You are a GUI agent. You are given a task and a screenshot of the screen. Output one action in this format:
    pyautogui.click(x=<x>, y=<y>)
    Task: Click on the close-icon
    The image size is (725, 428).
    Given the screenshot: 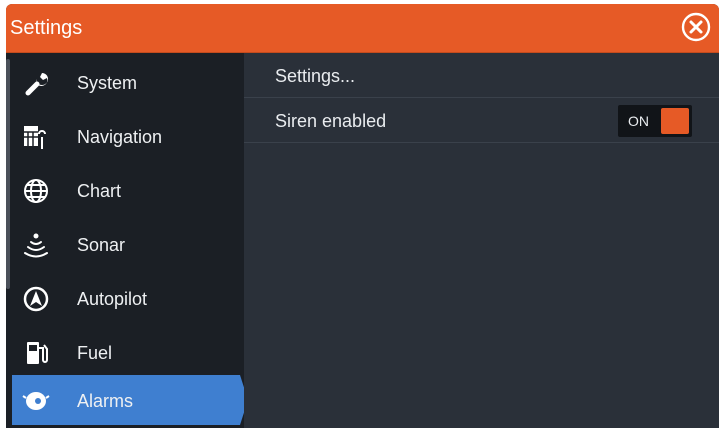 What is the action you would take?
    pyautogui.click(x=696, y=27)
    